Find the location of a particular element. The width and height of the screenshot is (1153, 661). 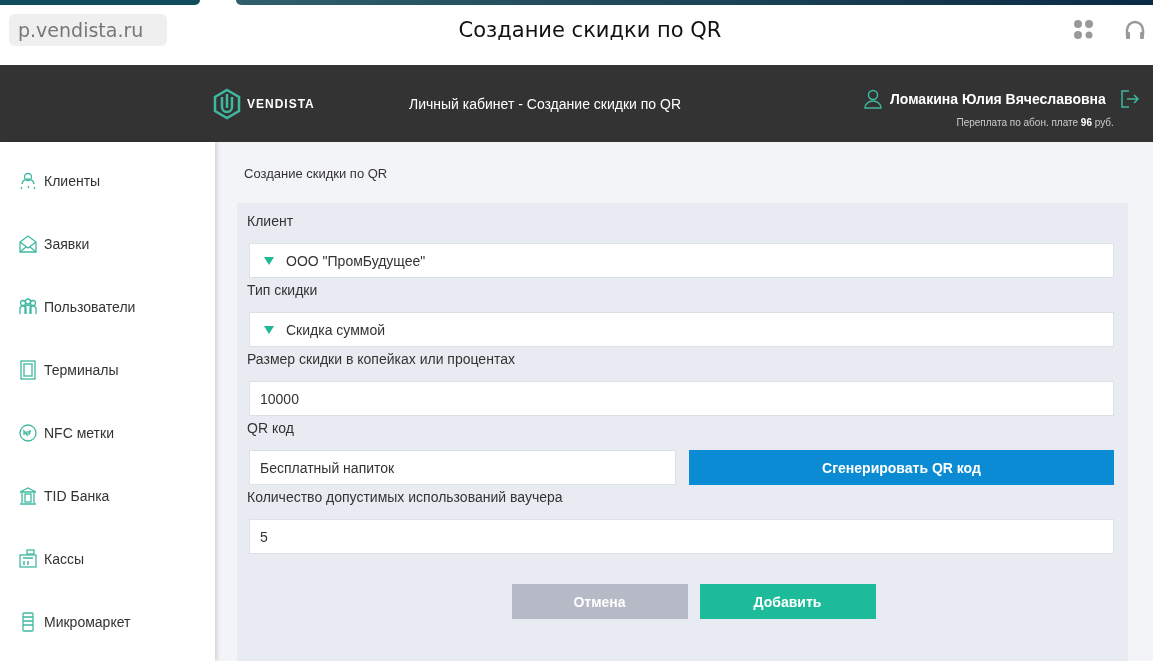

terminal-icon is located at coordinates (28, 369).